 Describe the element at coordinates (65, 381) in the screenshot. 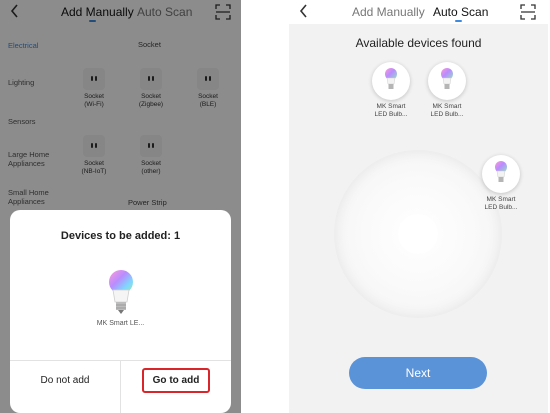

I see `do-not-add-button: Do not add` at that location.